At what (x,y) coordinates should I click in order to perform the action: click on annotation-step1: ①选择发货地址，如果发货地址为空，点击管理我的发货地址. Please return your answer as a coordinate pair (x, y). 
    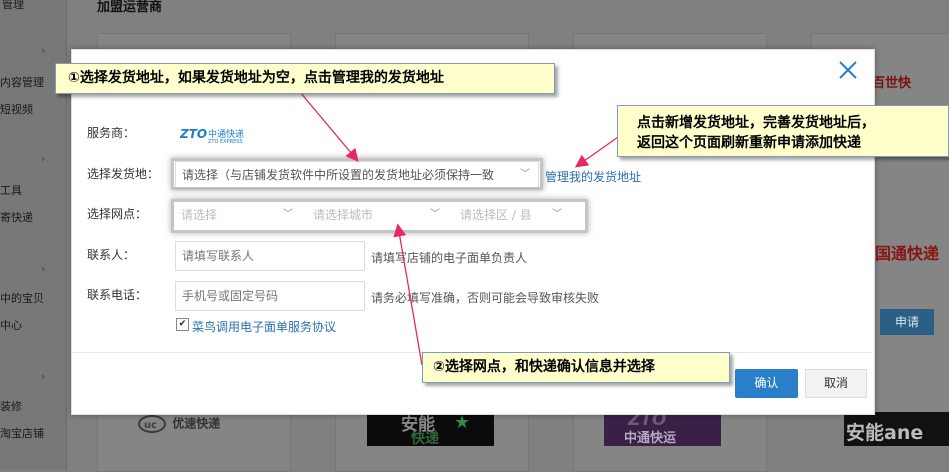
    Looking at the image, I should click on (305, 78).